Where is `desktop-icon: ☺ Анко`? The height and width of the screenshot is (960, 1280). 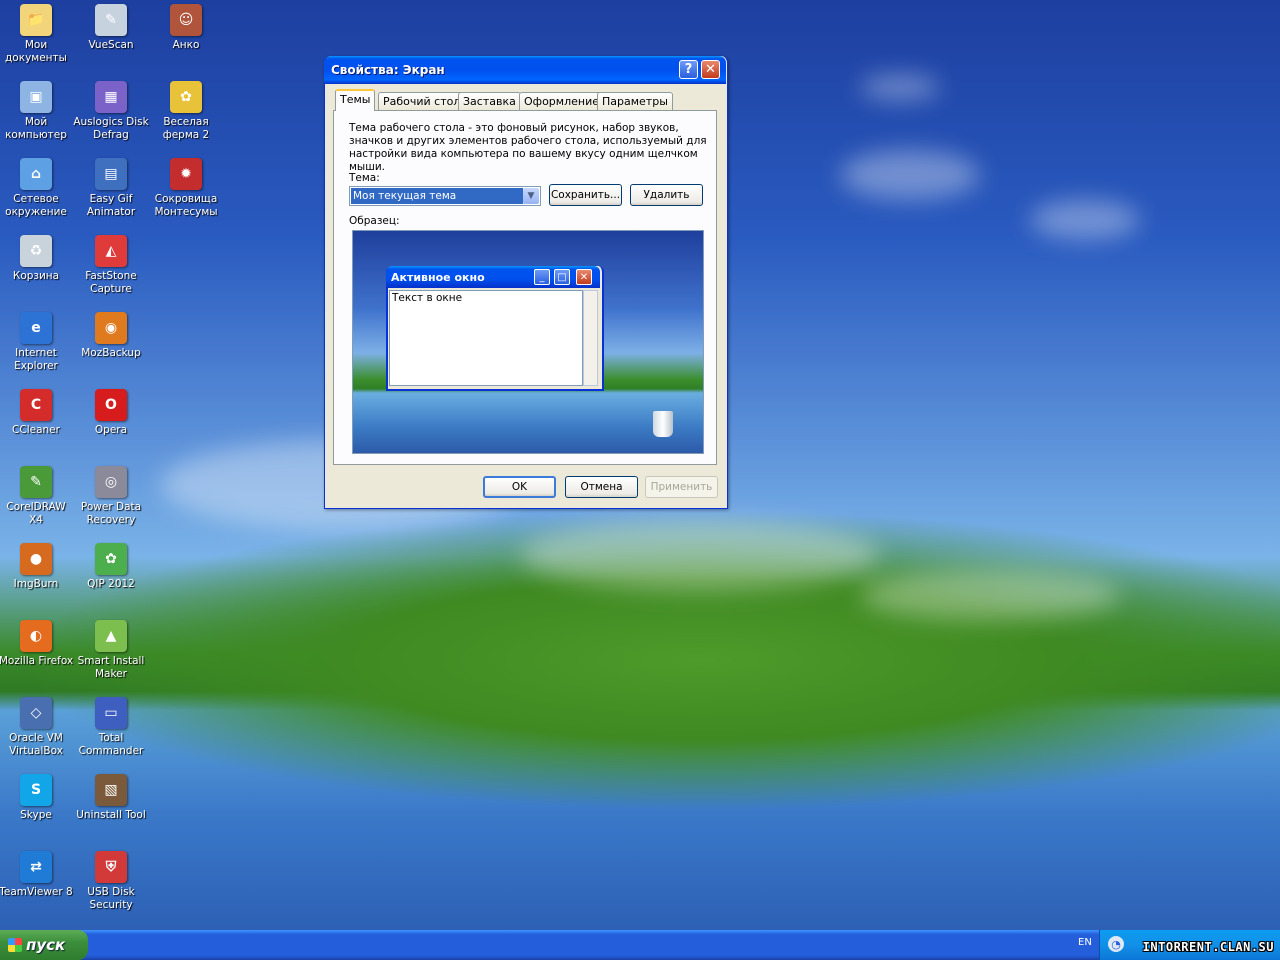 desktop-icon: ☺ Анко is located at coordinates (186, 28).